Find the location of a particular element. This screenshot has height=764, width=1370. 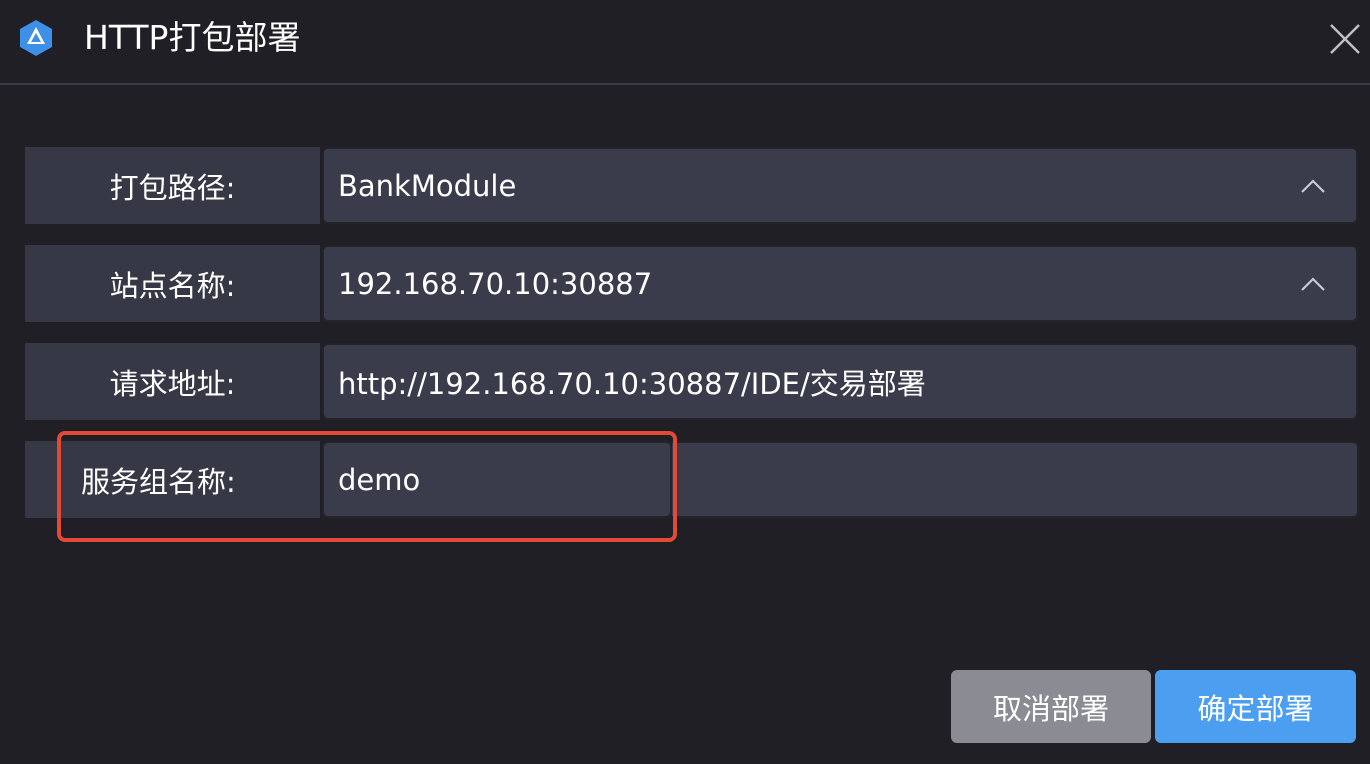

service-group-row-fill is located at coordinates (1015, 479).